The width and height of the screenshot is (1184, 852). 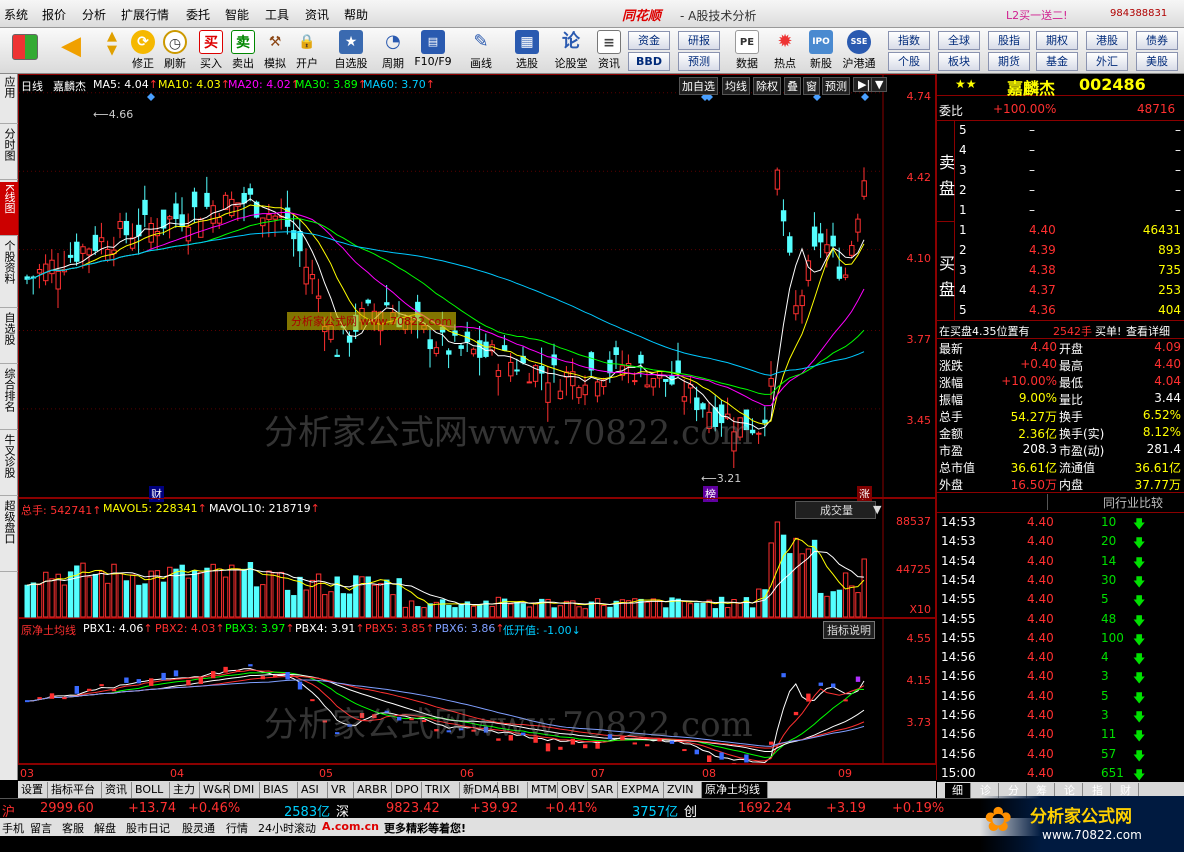 What do you see at coordinates (145, 14) in the screenshot?
I see `menu-extended: 扩展行情` at bounding box center [145, 14].